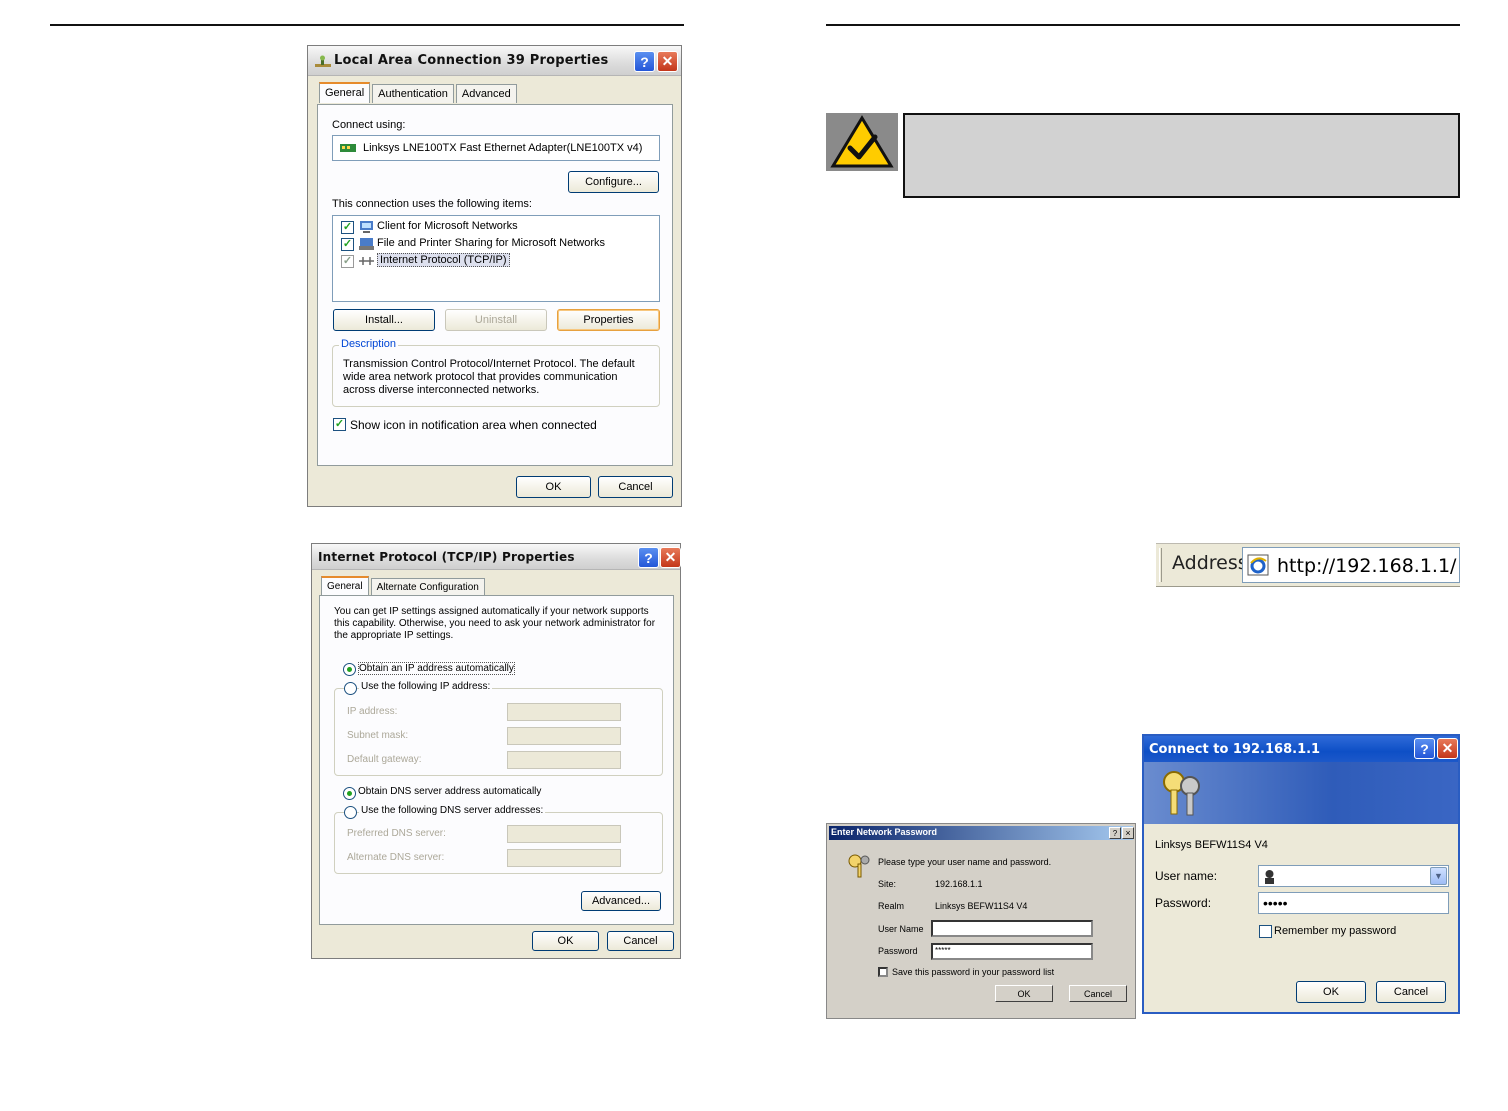  What do you see at coordinates (1210, 563) in the screenshot?
I see `address-label: Address` at bounding box center [1210, 563].